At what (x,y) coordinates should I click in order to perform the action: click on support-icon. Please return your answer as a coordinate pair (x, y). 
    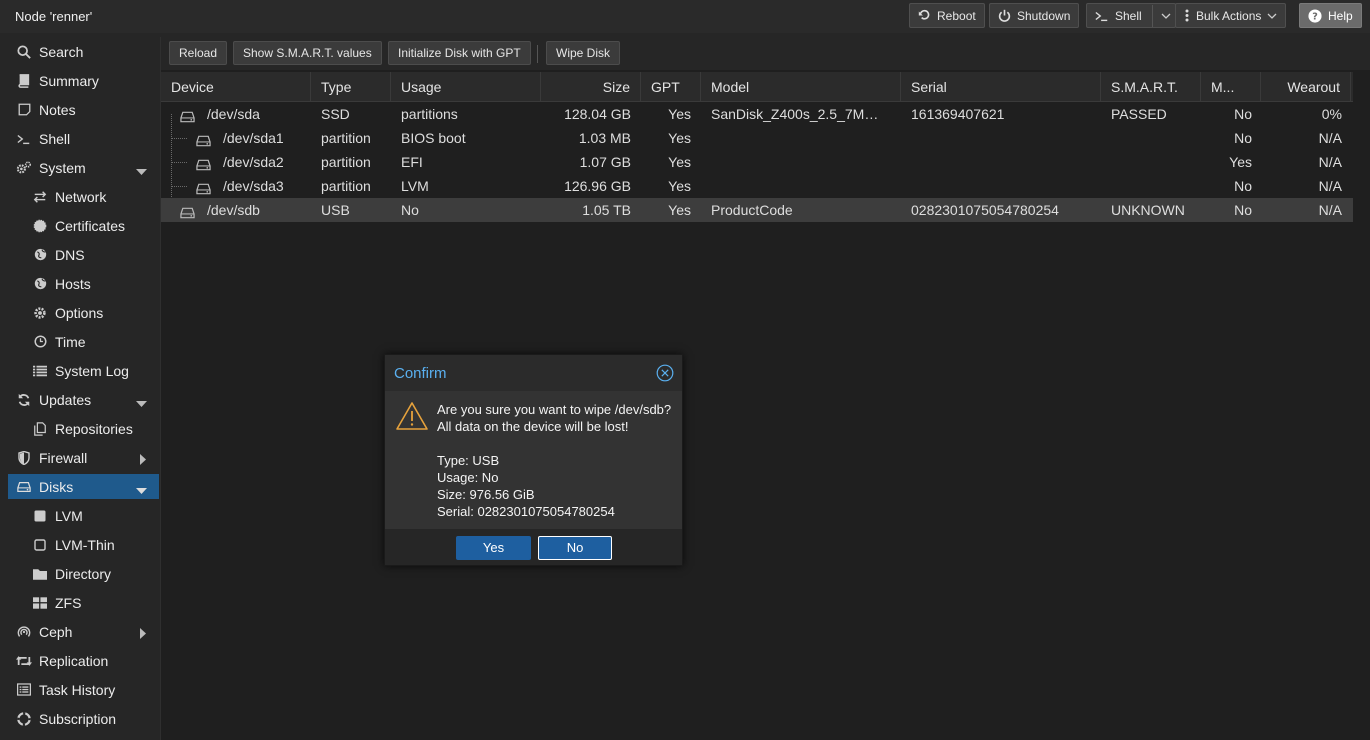
    Looking at the image, I should click on (24, 719).